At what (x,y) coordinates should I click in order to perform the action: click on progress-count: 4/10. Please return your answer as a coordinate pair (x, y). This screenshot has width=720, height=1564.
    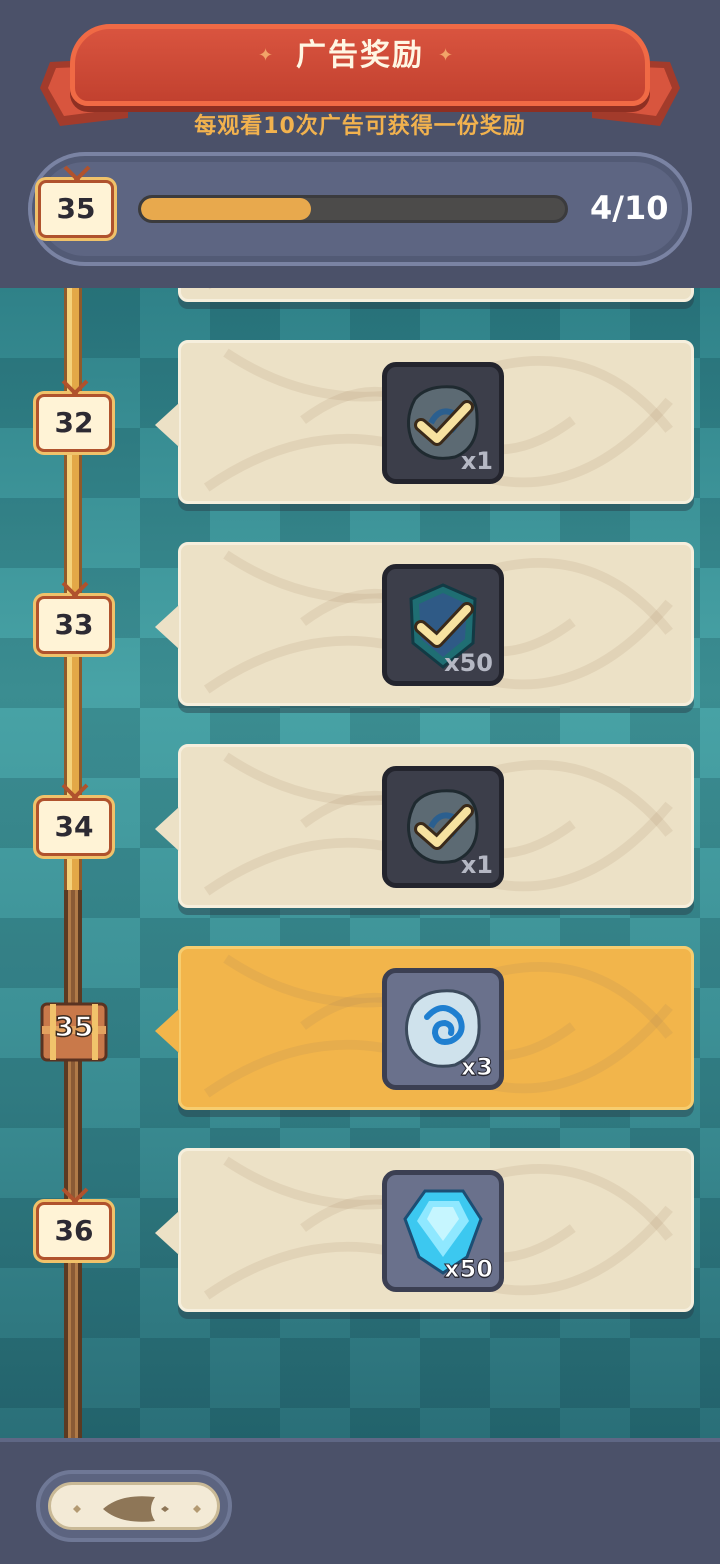
    Looking at the image, I should click on (629, 208).